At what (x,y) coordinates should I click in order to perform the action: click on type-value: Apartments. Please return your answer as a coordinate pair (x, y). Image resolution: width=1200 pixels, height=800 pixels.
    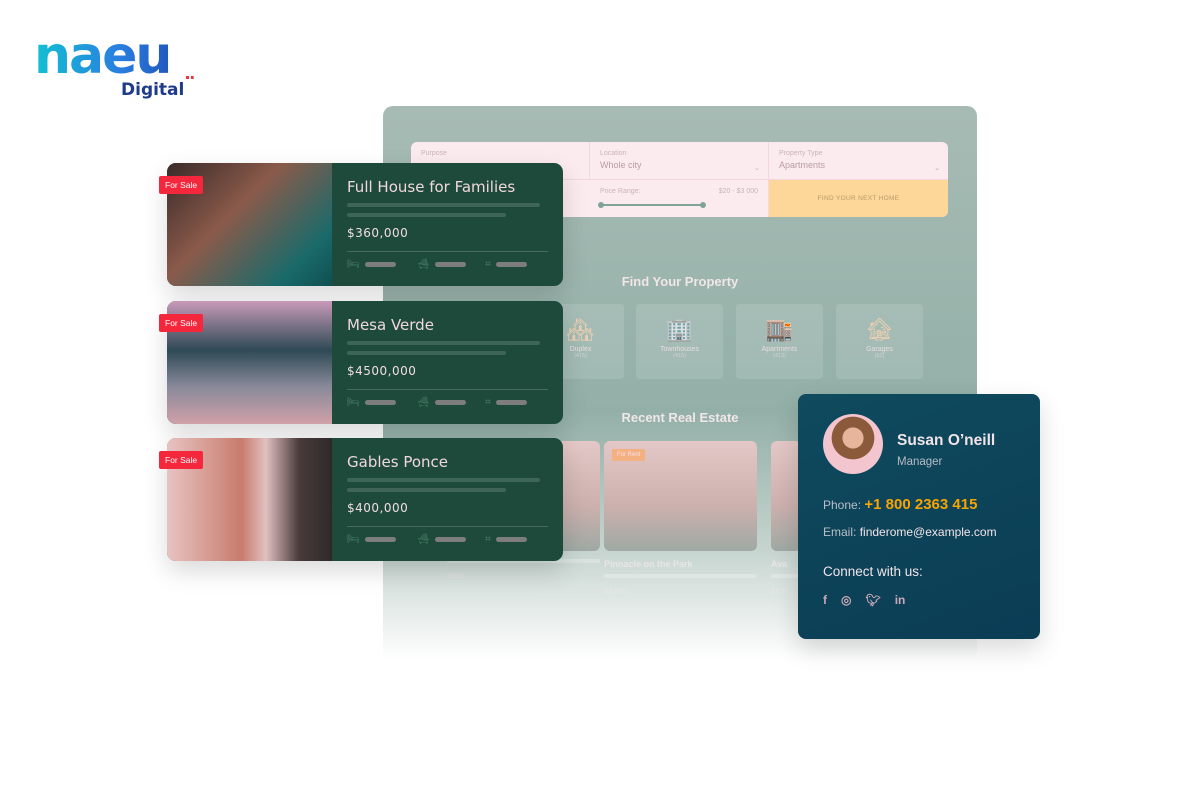
    Looking at the image, I should click on (802, 165).